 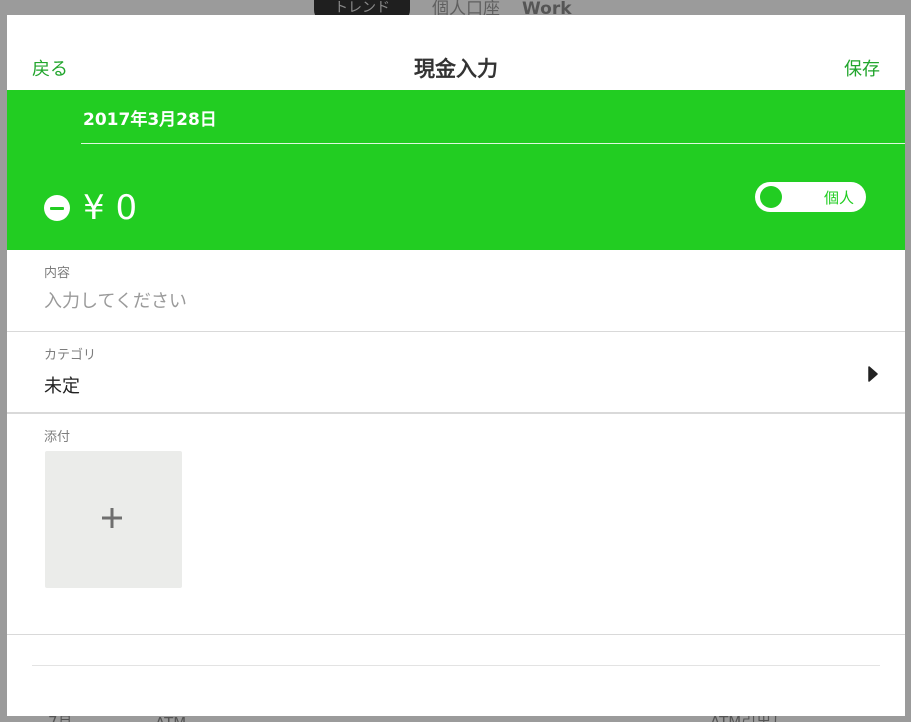 I want to click on plus-icon, so click(x=112, y=518).